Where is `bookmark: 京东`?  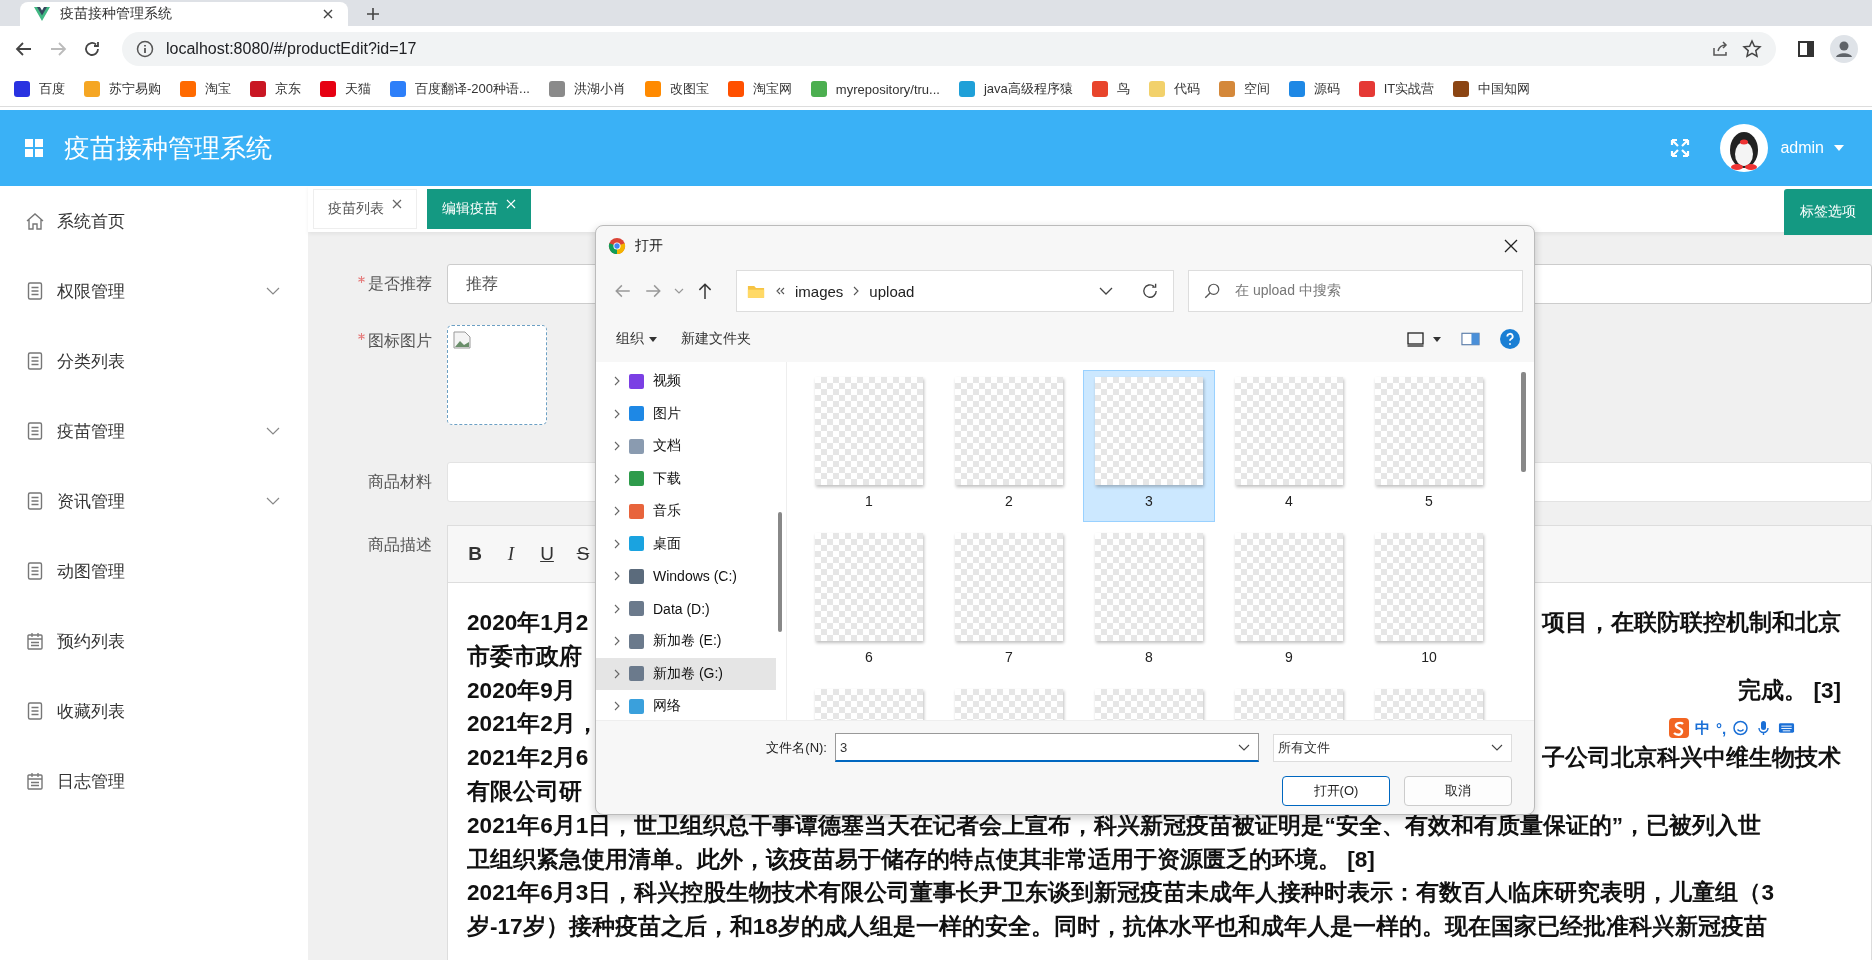 bookmark: 京东 is located at coordinates (278, 89).